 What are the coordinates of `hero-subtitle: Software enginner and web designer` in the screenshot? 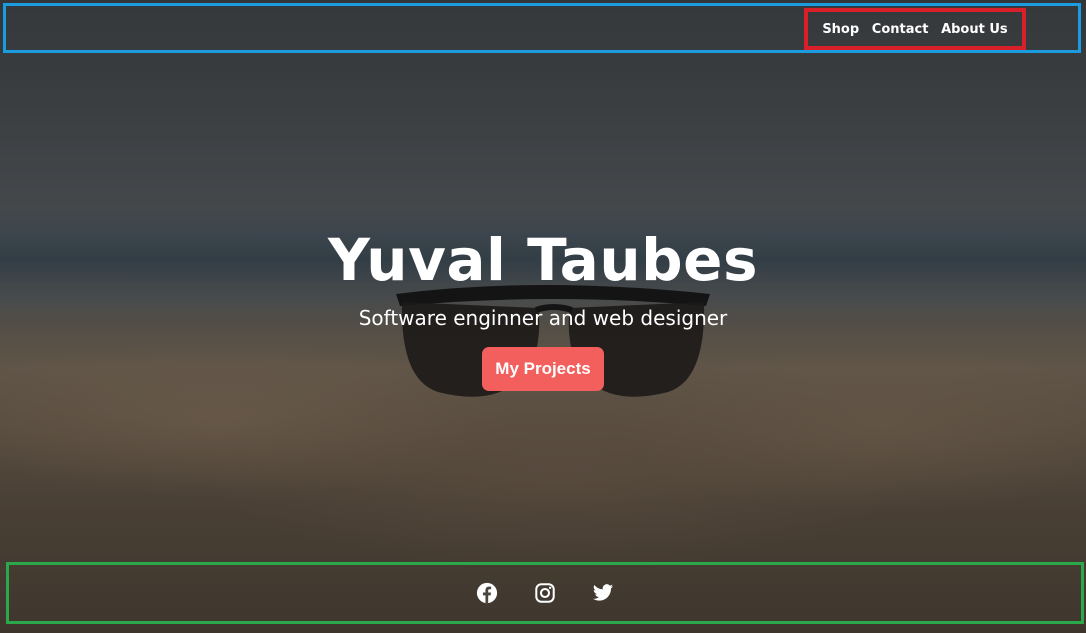 It's located at (543, 318).